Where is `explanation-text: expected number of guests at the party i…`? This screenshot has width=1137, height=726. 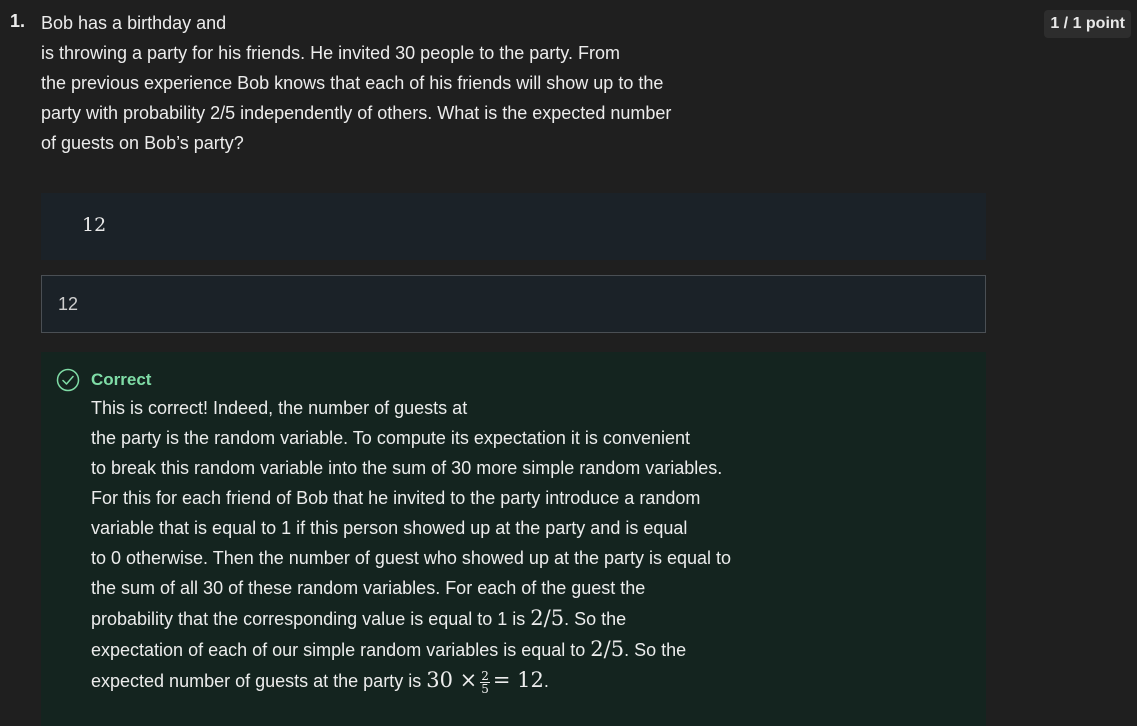
explanation-text: expected number of guests at the party i… is located at coordinates (259, 681).